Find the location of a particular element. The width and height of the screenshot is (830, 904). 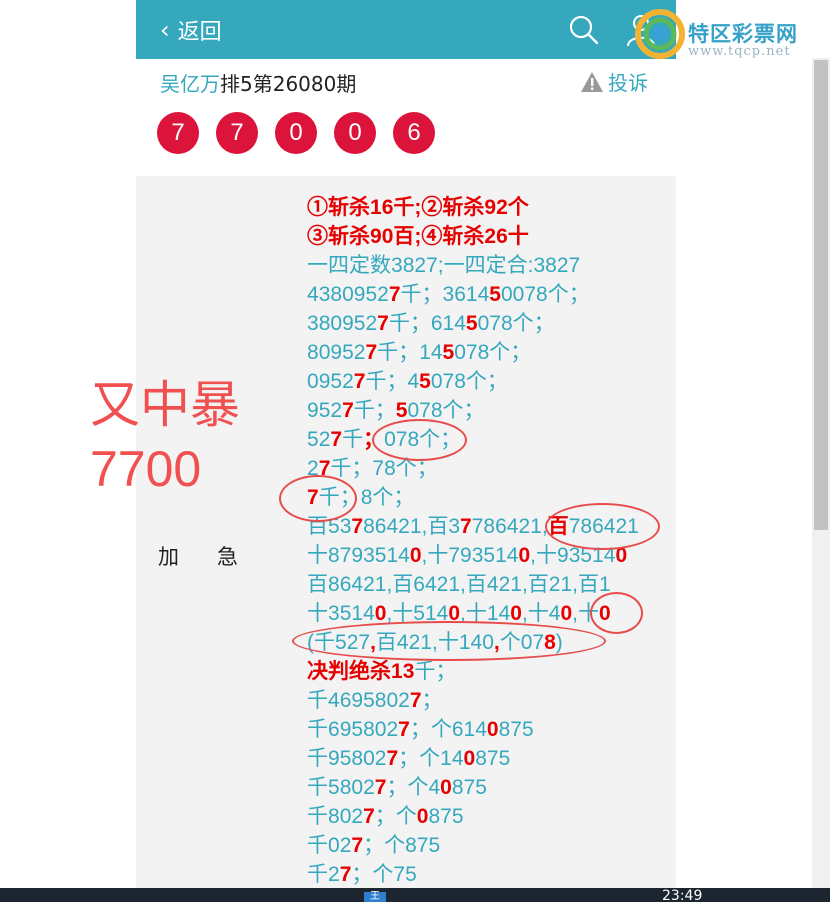

content-line: 千58027；个40875 is located at coordinates (397, 787).